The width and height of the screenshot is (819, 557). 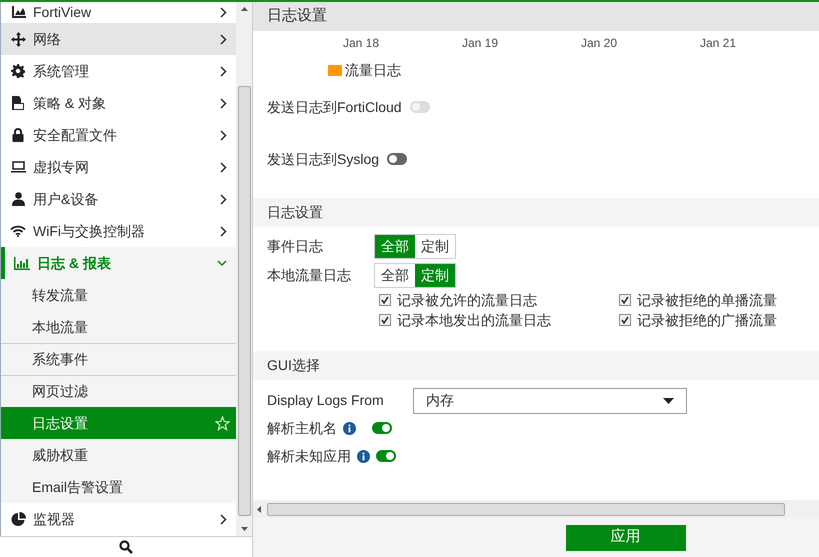 What do you see at coordinates (118, 391) in the screenshot?
I see `submenu-item: 网页过滤` at bounding box center [118, 391].